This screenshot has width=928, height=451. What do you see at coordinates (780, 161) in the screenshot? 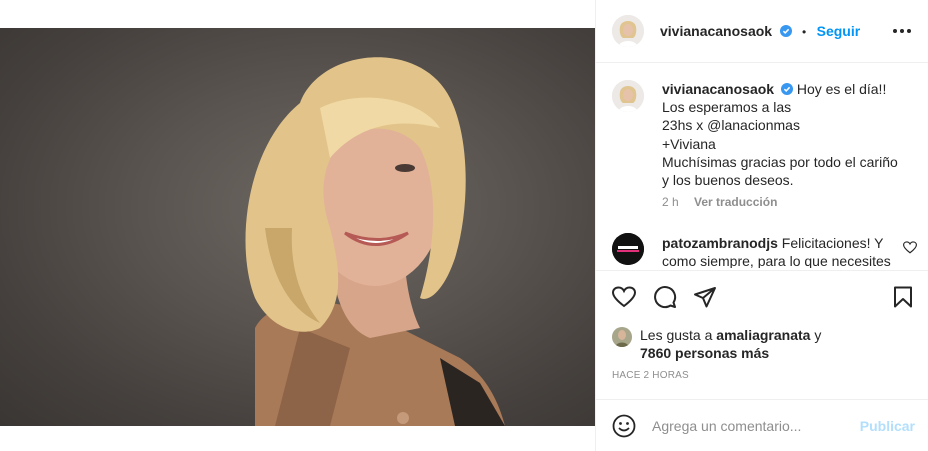
I see `caption-line: Muchísimas gracias por todo el cariño` at bounding box center [780, 161].